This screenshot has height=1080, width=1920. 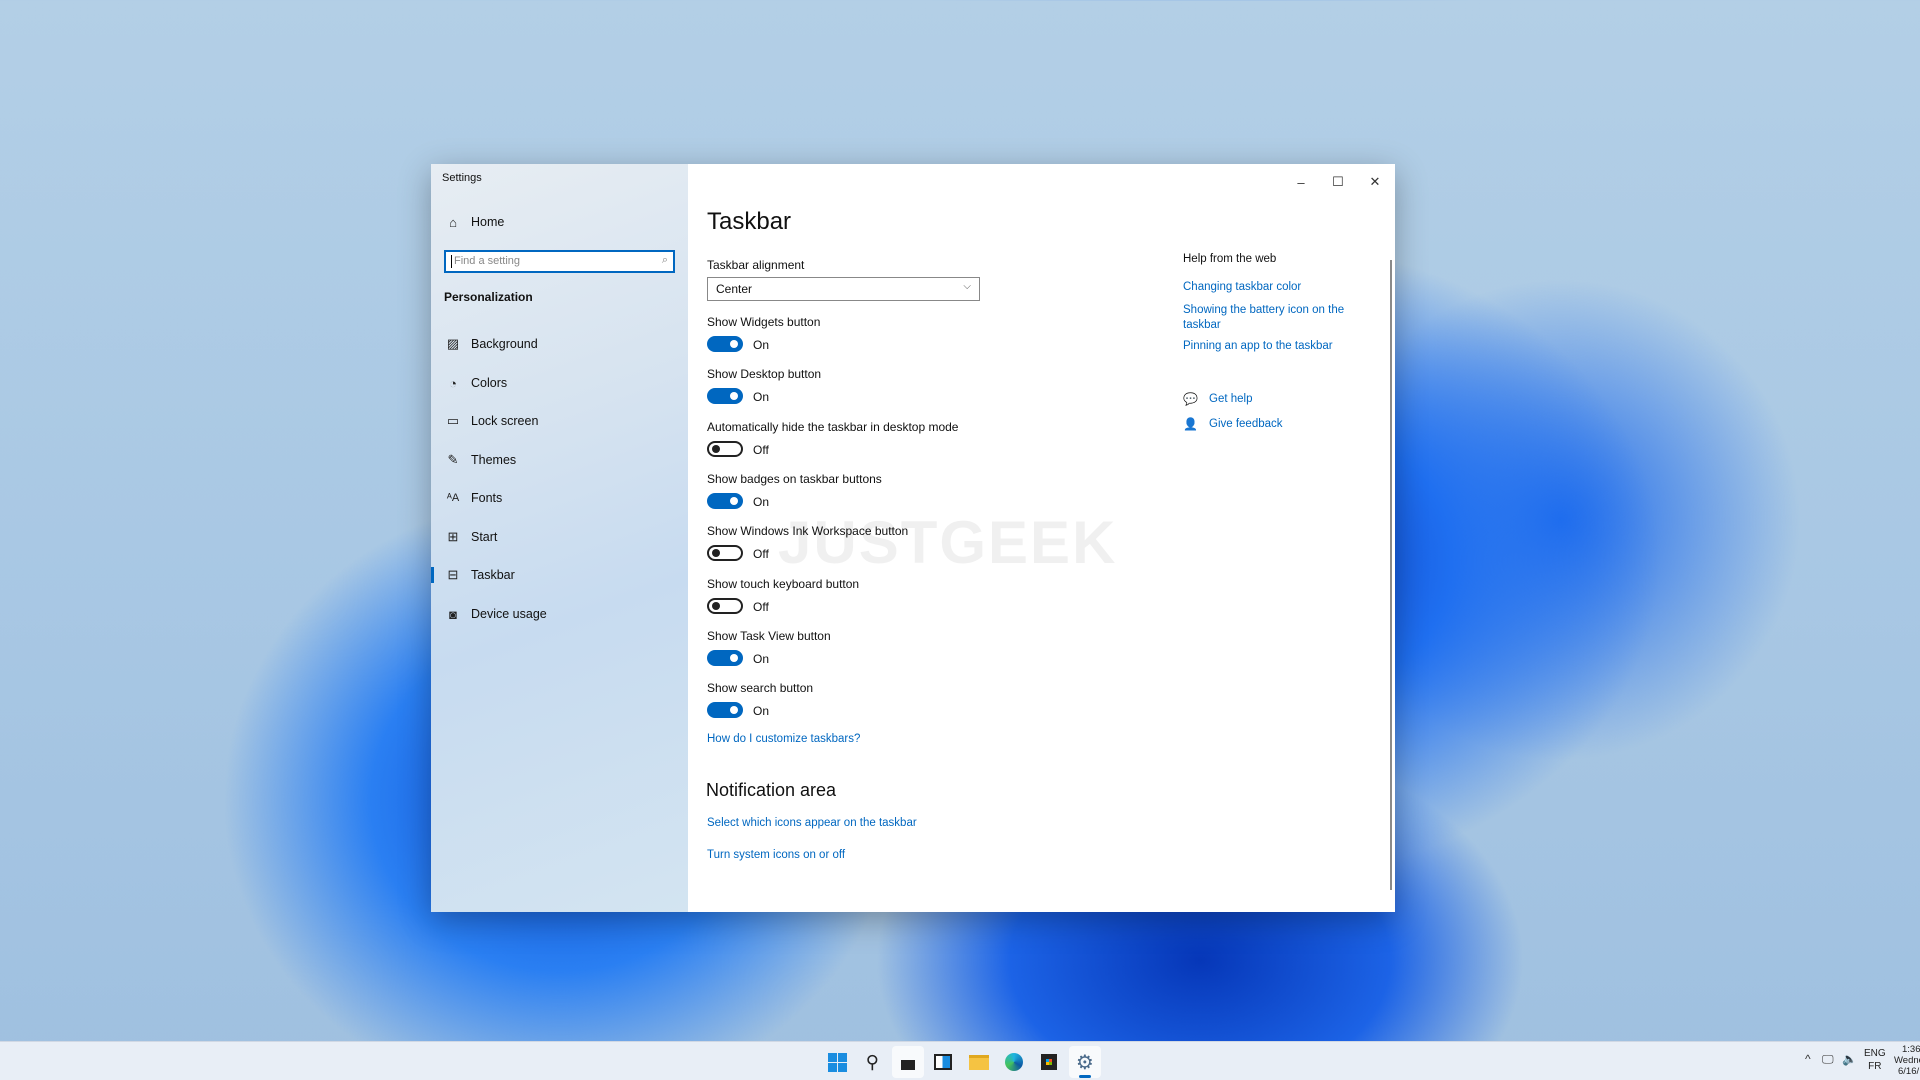 I want to click on search-input: Find a setting ⌕, so click(x=559, y=261).